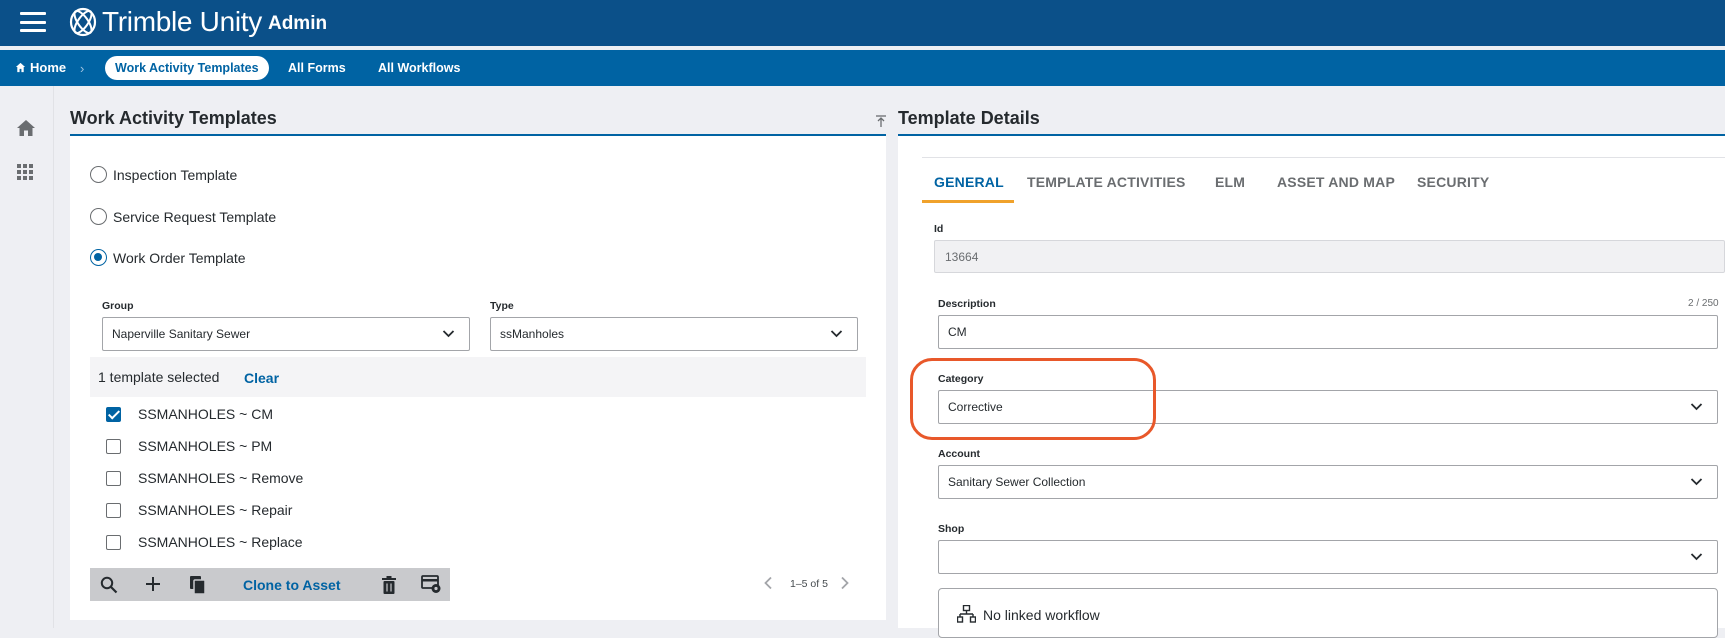 The height and width of the screenshot is (638, 1725). Describe the element at coordinates (221, 478) in the screenshot. I see `list-item-label: SSMANHOLES ~ Remove` at that location.